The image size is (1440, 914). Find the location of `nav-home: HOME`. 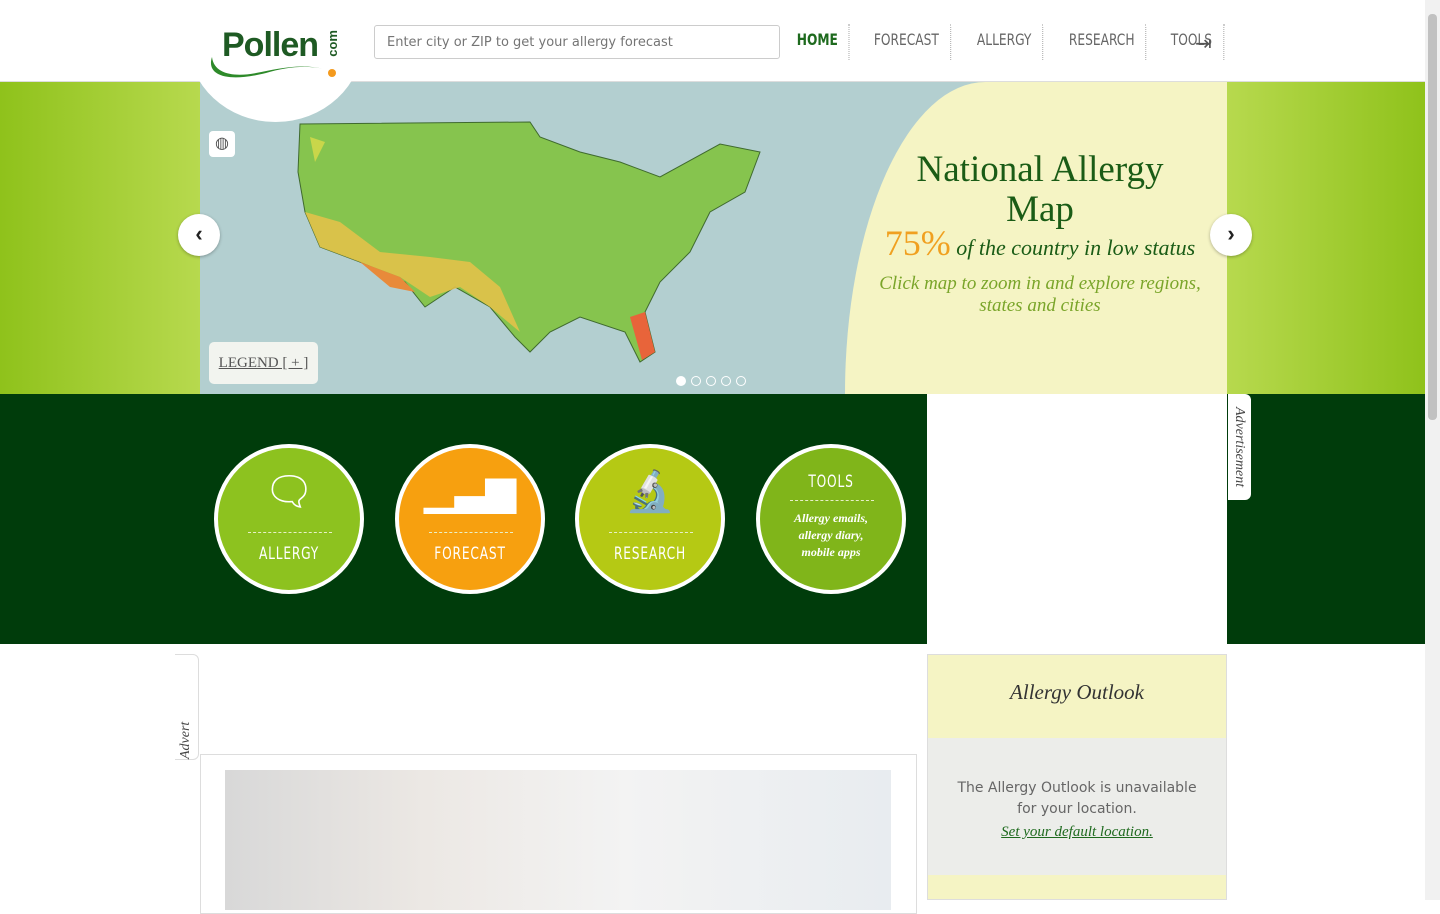

nav-home: HOME is located at coordinates (818, 42).